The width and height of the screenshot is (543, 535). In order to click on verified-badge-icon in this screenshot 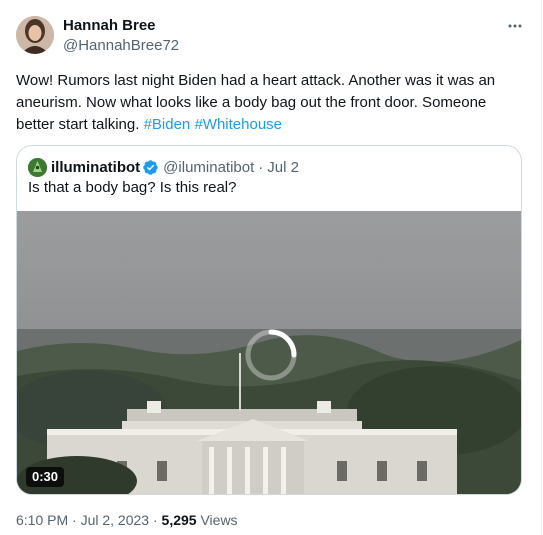, I will do `click(150, 167)`.